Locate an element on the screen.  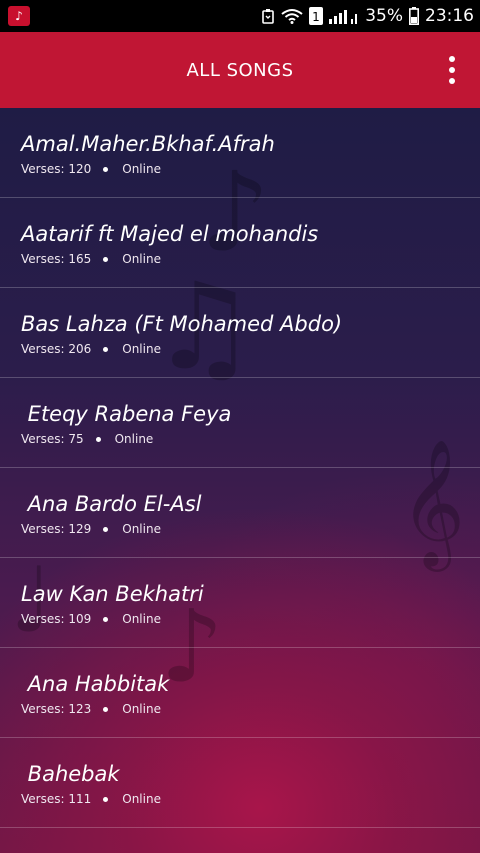
signal-icon is located at coordinates (344, 16).